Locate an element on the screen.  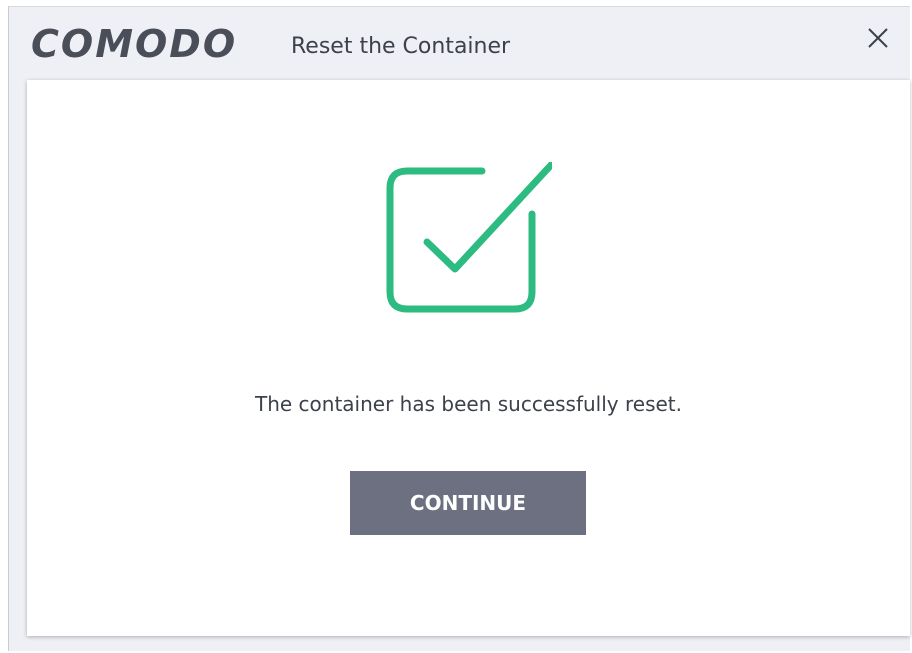
dialog-title: Reset the Container is located at coordinates (401, 46).